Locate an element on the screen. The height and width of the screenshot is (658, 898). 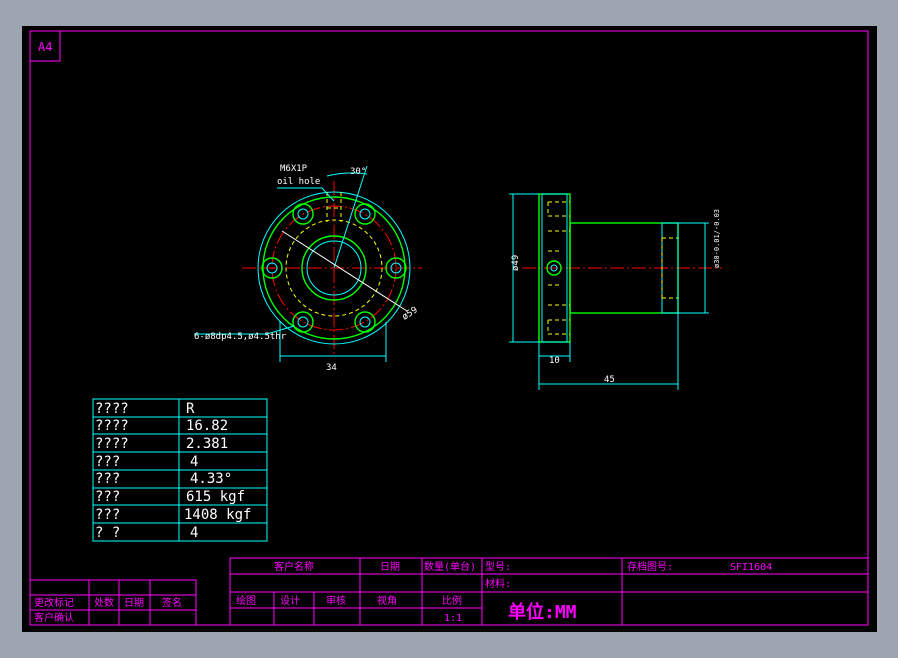
sheet-size-label: A4 is located at coordinates (45, 47).